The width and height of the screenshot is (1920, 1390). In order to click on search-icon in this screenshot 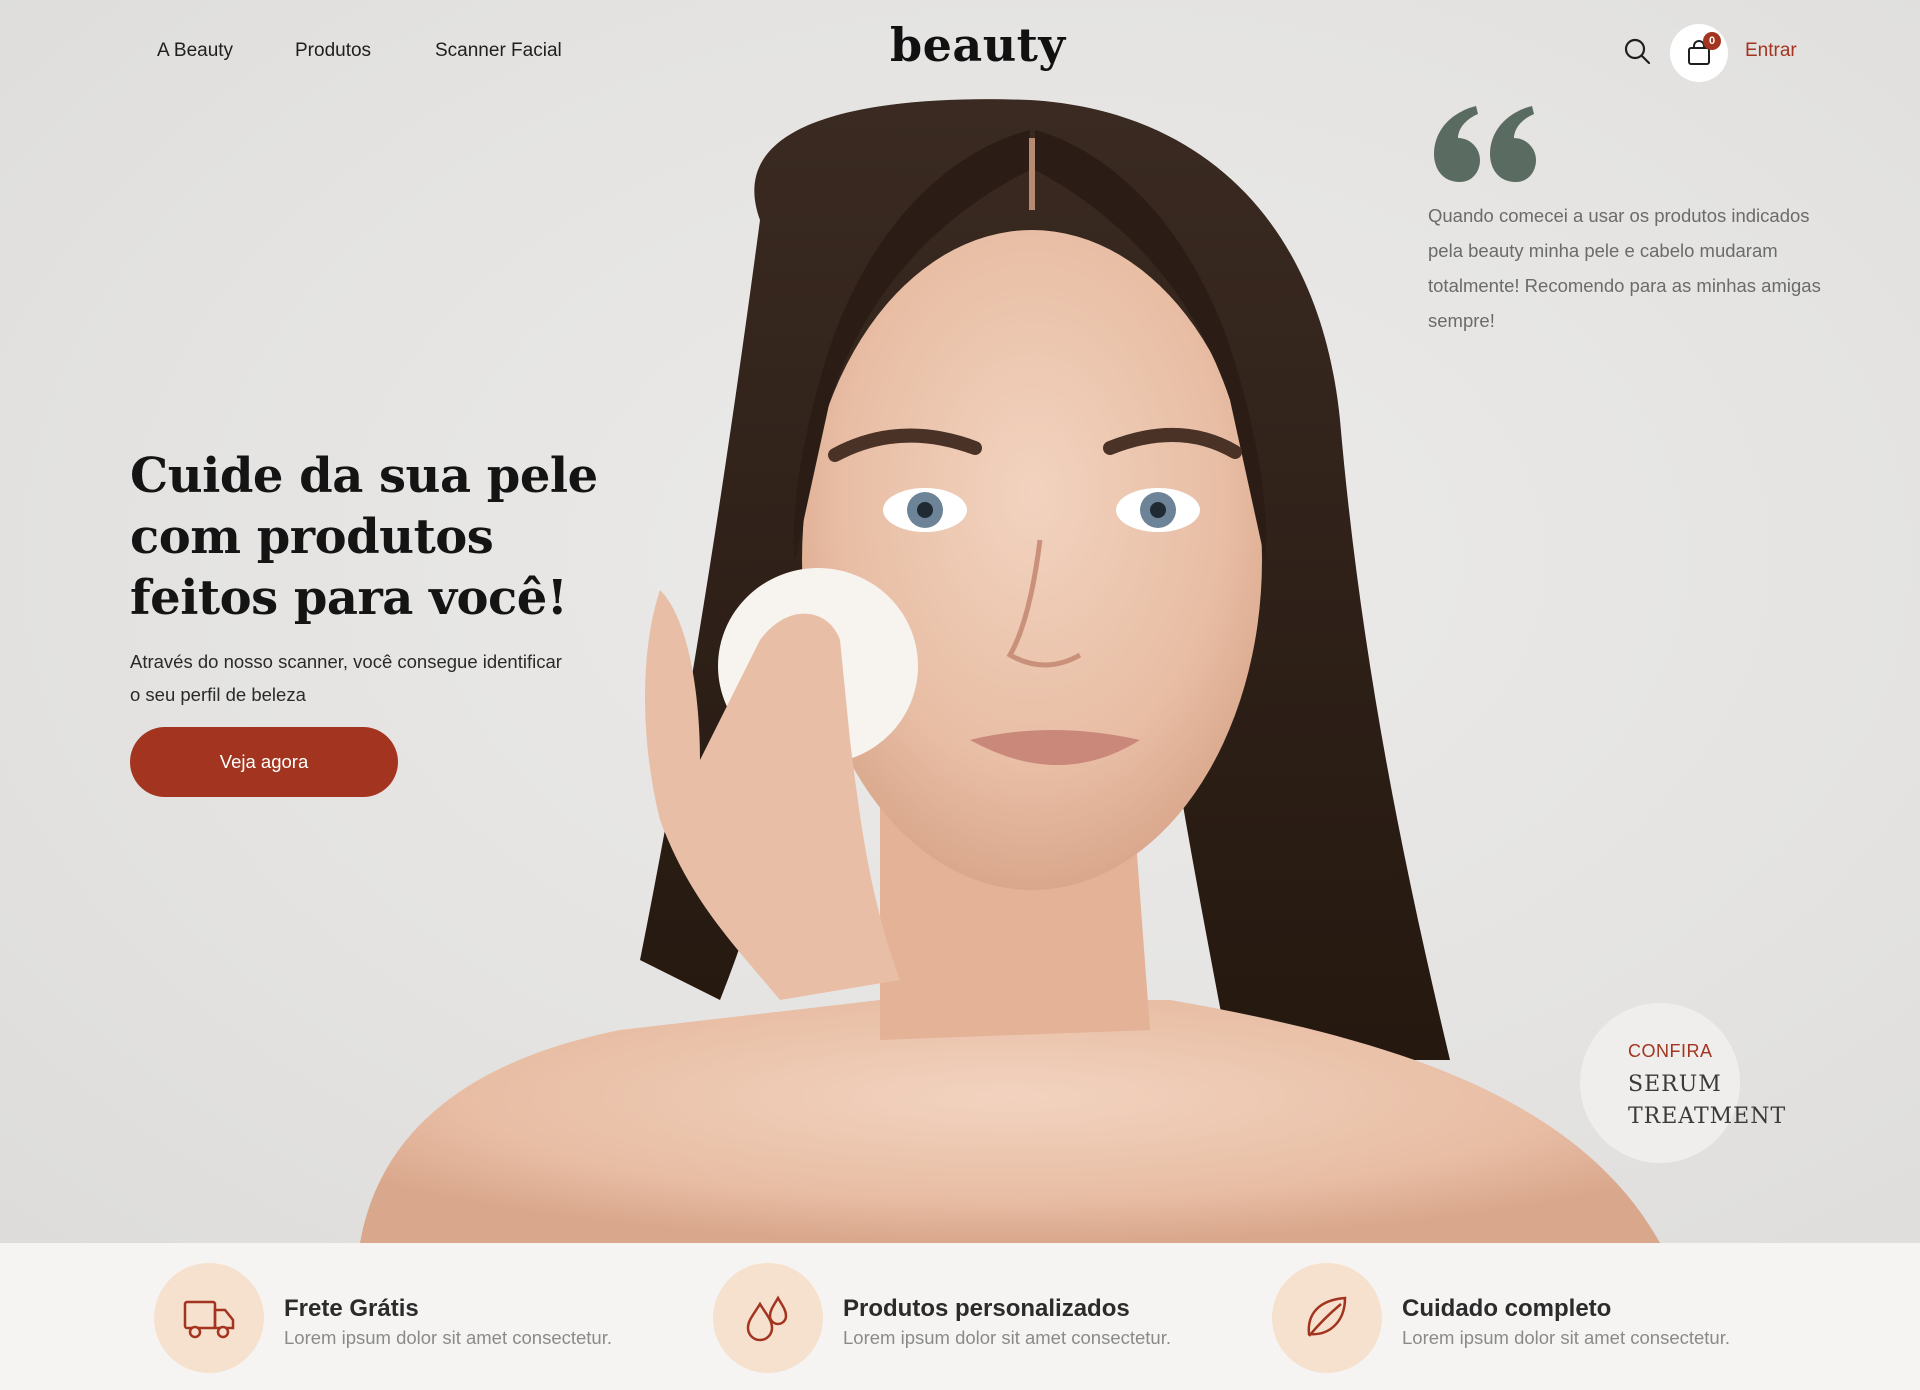, I will do `click(1637, 51)`.